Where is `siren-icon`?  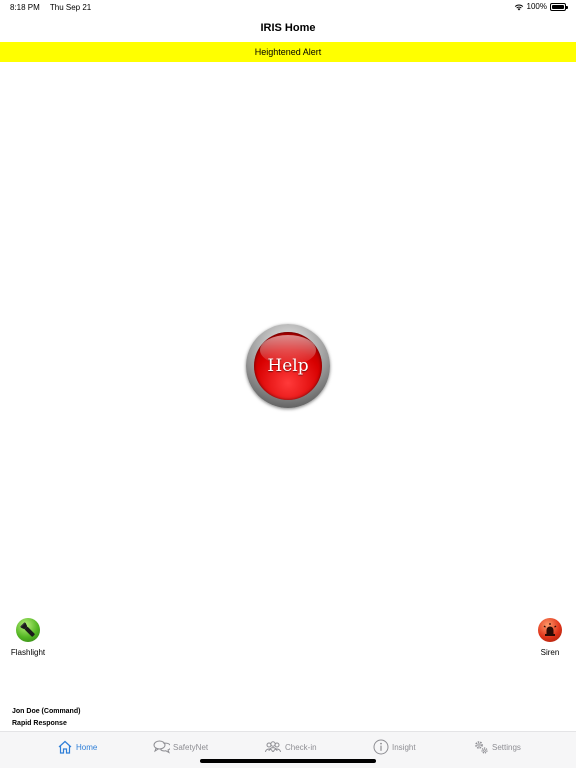 siren-icon is located at coordinates (550, 629).